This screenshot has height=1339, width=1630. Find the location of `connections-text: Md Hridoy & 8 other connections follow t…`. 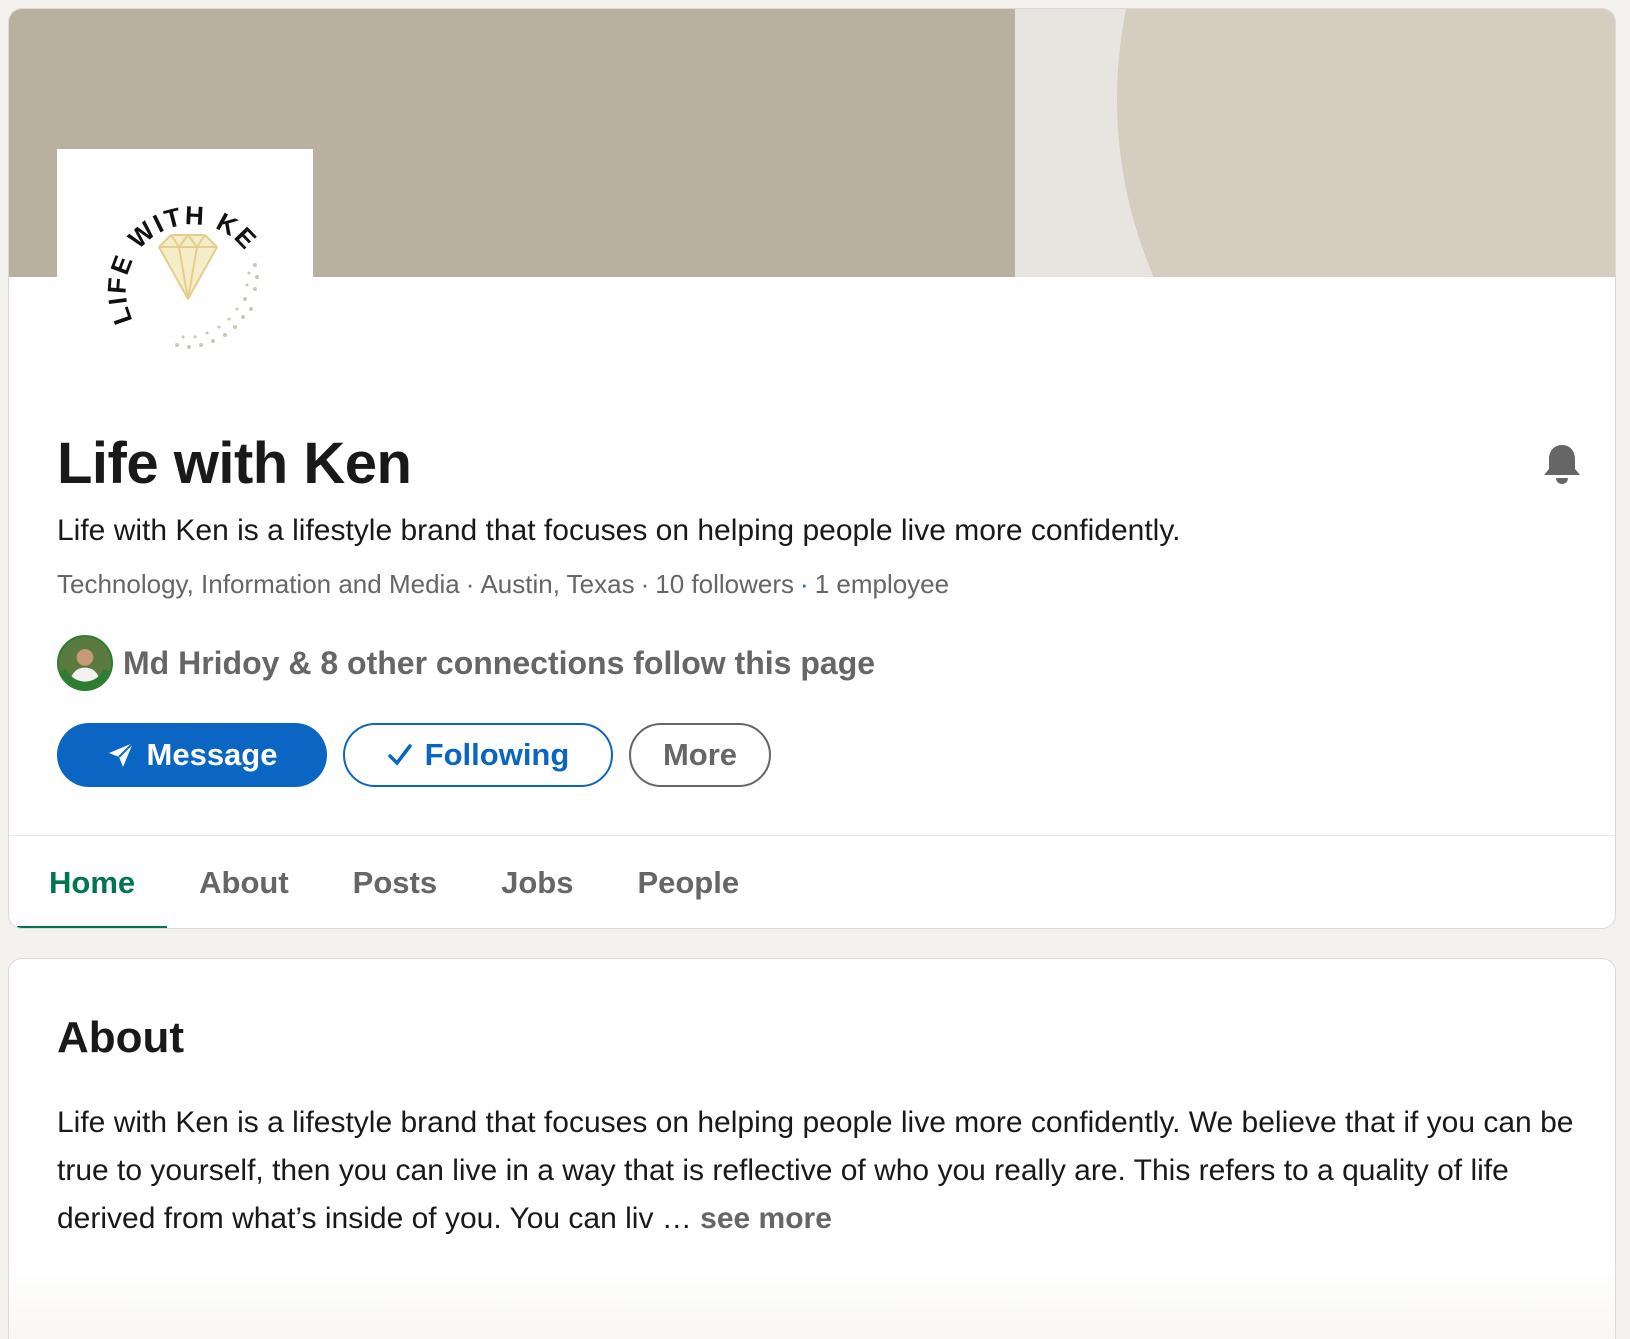

connections-text: Md Hridoy & 8 other connections follow t… is located at coordinates (499, 662).